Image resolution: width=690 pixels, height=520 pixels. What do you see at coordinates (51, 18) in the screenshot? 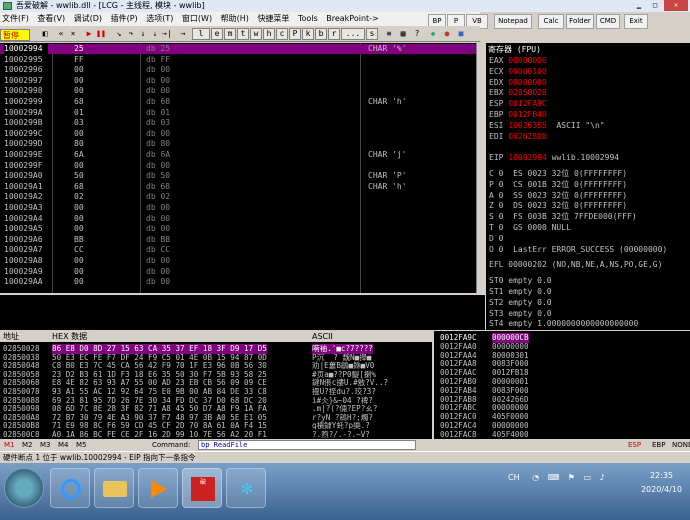
I see `menu-view: 查看(V)` at bounding box center [51, 18].